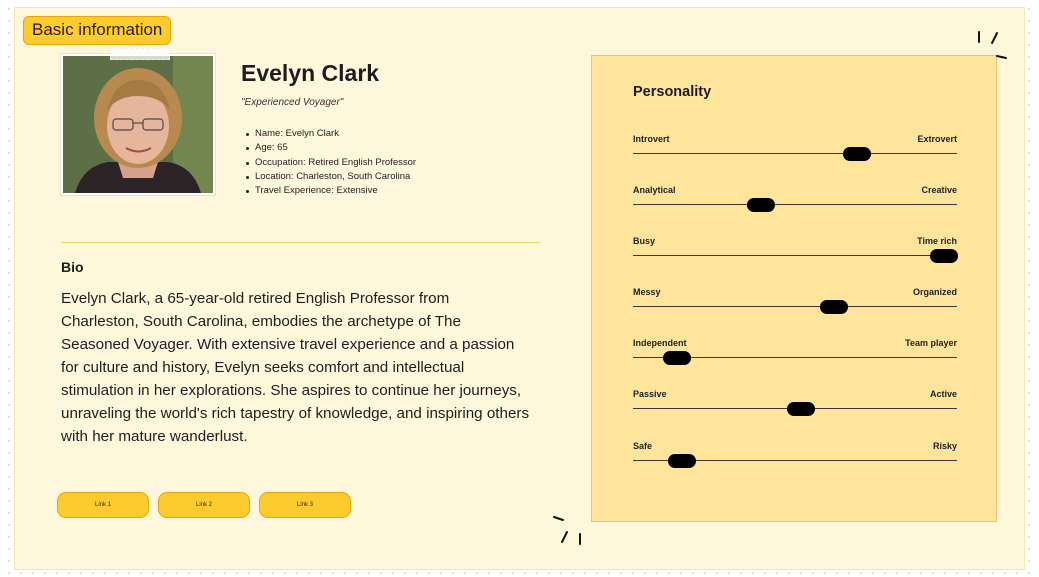 The width and height of the screenshot is (1039, 577). What do you see at coordinates (647, 292) in the screenshot?
I see `trait-left-label: Messy` at bounding box center [647, 292].